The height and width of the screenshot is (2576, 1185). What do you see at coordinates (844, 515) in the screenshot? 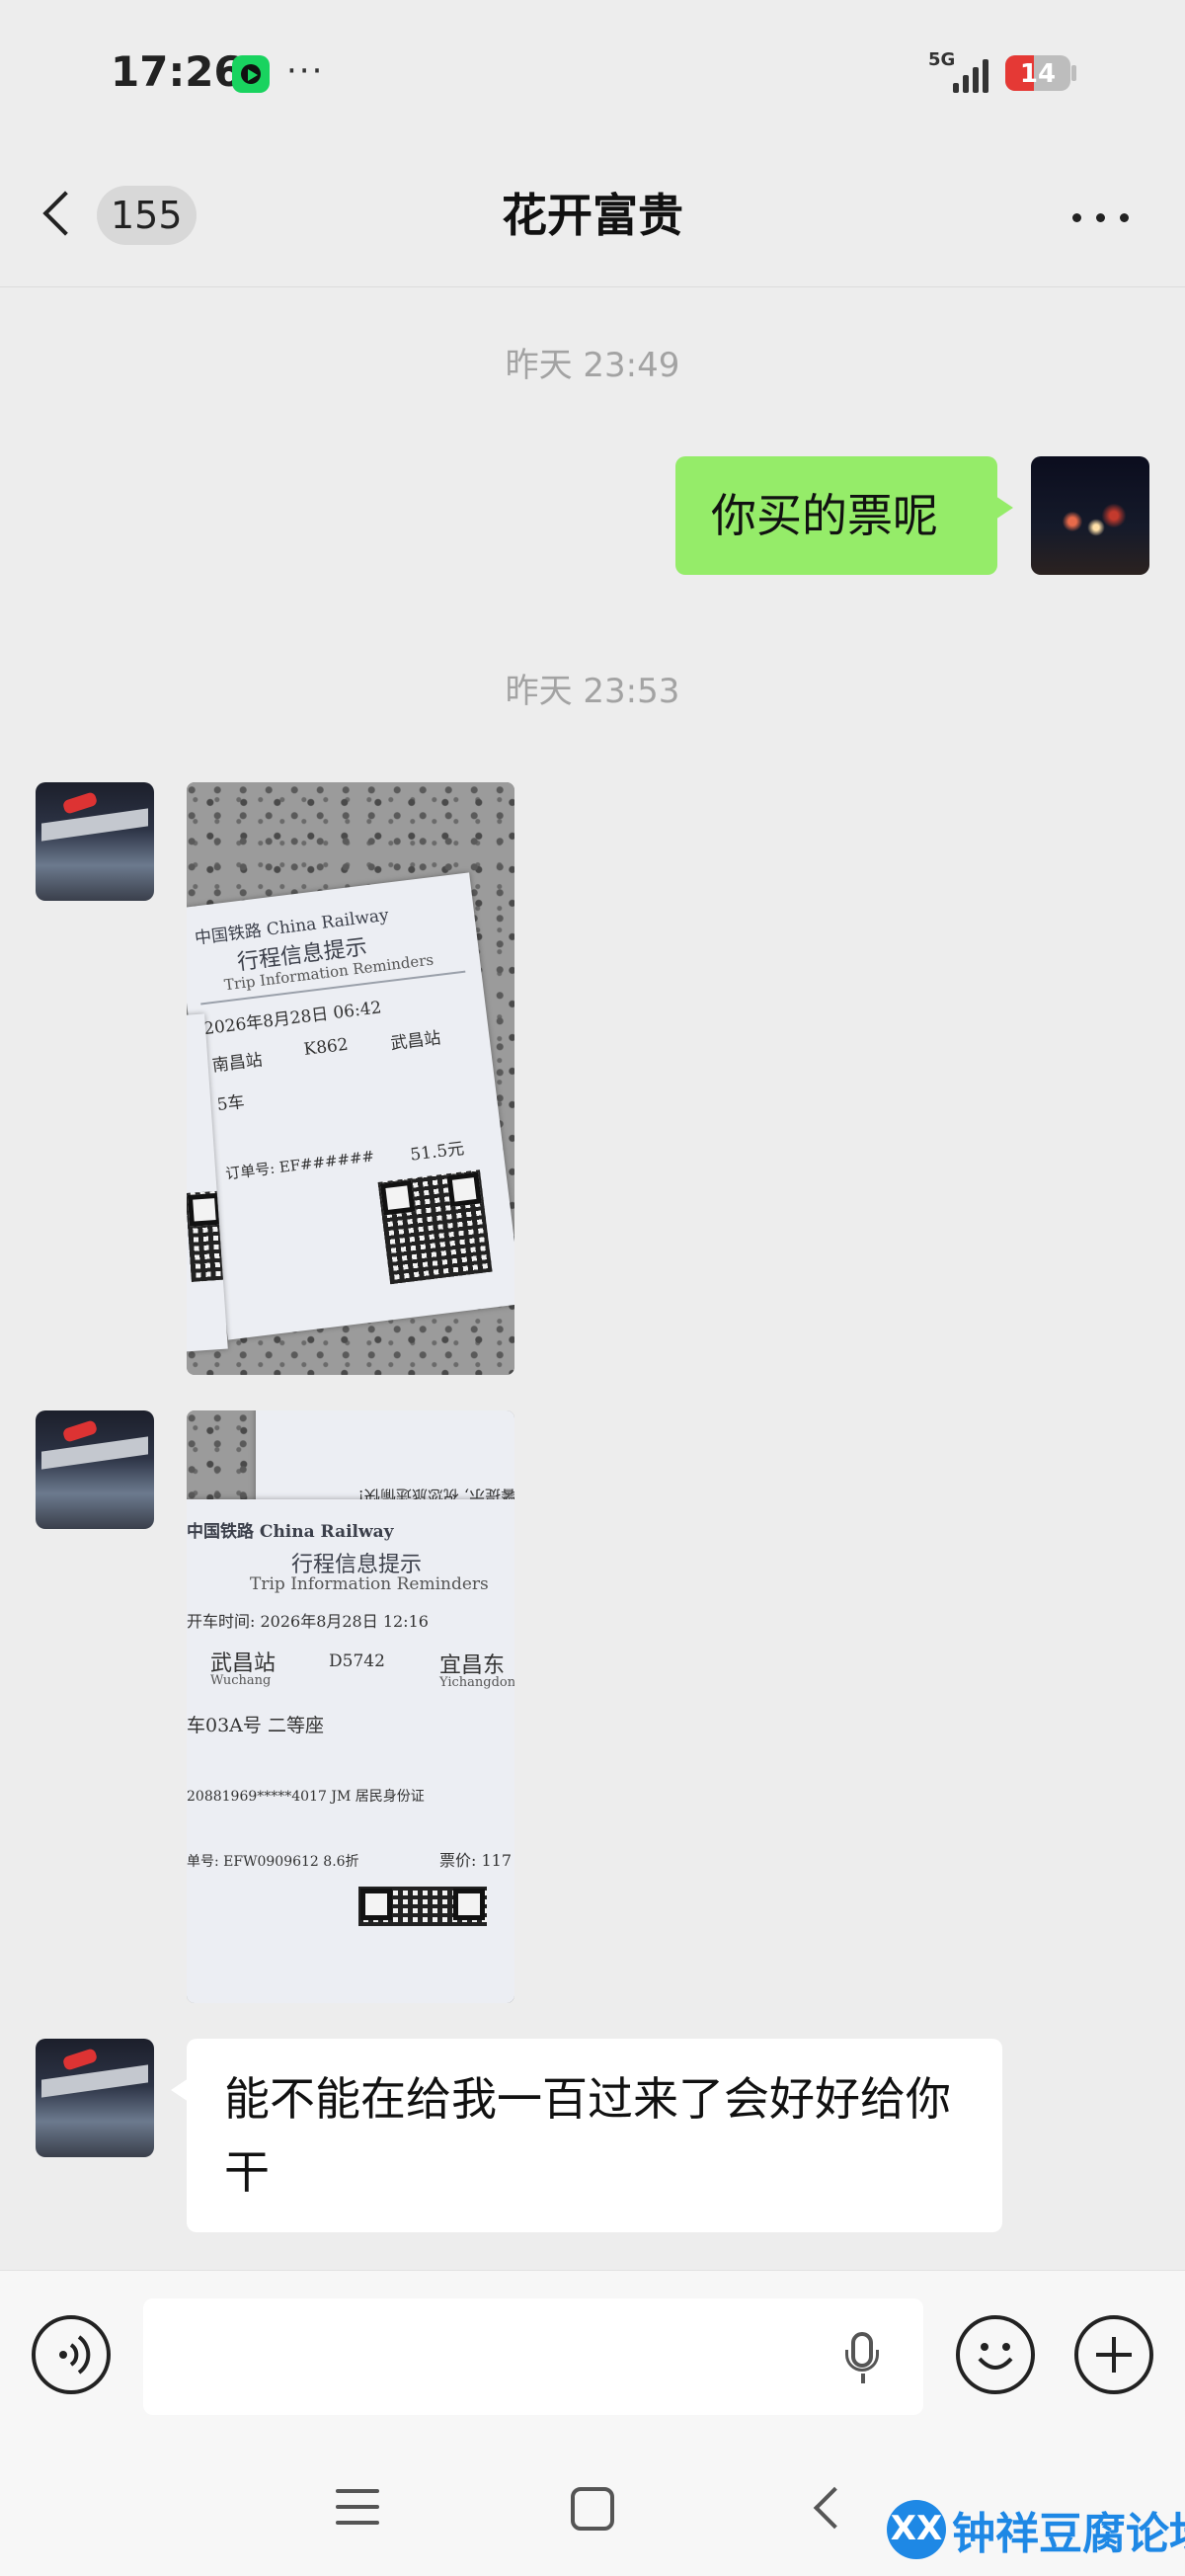
I see `outgoing-message-bubble: 你买的票呢` at bounding box center [844, 515].